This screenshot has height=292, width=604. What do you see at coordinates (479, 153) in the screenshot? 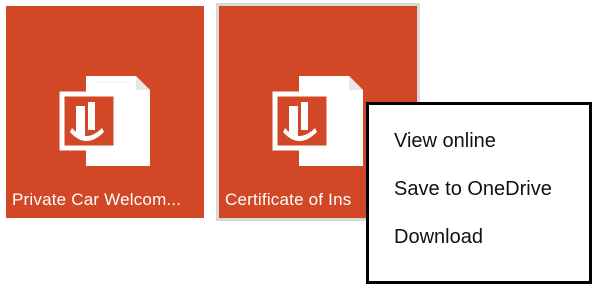
I see `menu-item-view-online: View online` at bounding box center [479, 153].